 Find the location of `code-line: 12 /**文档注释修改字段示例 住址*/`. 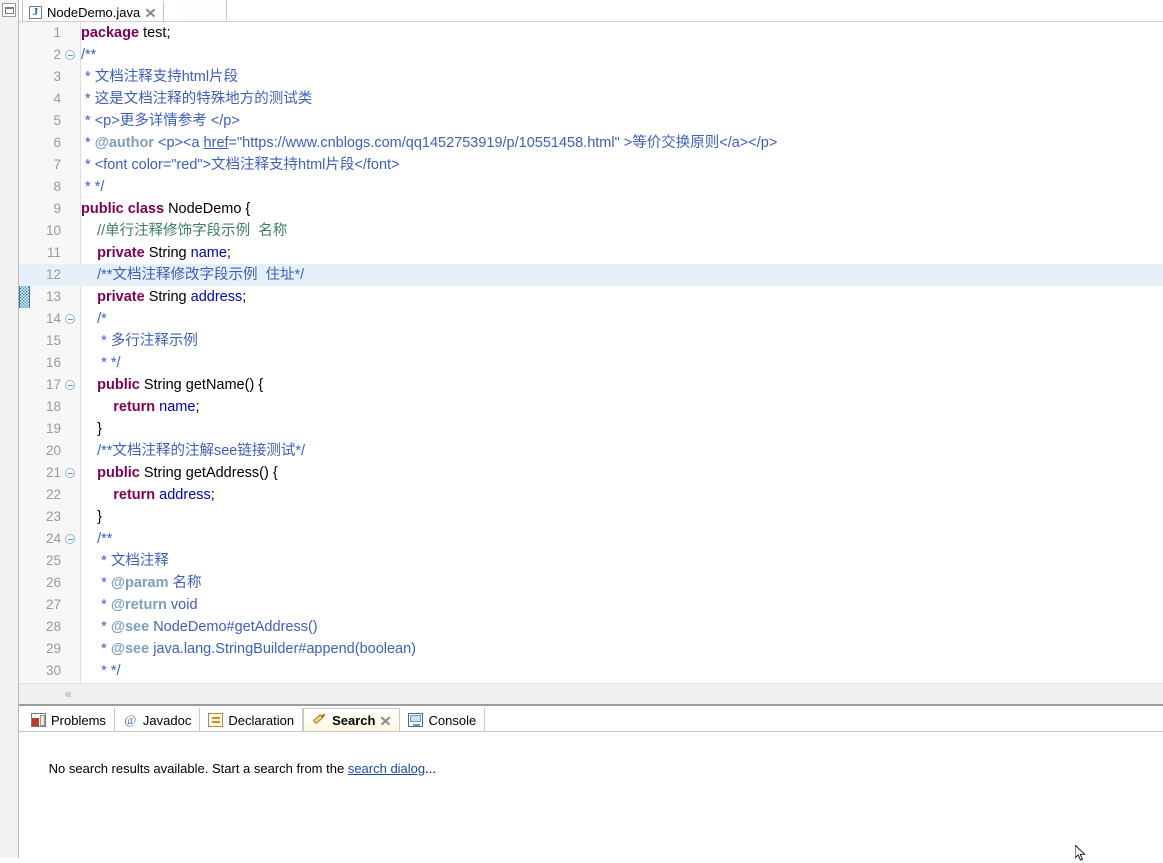

code-line: 12 /**文档注释修改字段示例 住址*/ is located at coordinates (591, 275).